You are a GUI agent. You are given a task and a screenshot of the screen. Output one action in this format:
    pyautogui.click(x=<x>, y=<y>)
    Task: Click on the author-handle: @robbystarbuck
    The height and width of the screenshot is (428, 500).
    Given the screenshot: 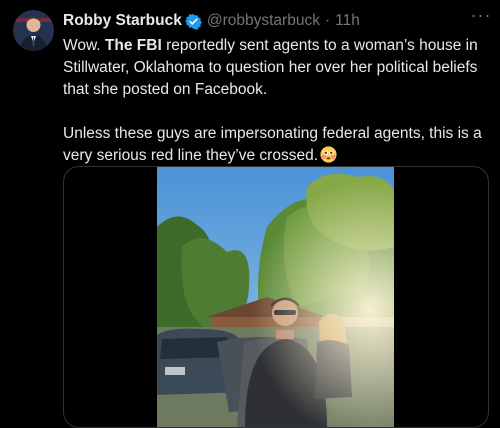 What is the action you would take?
    pyautogui.click(x=263, y=21)
    